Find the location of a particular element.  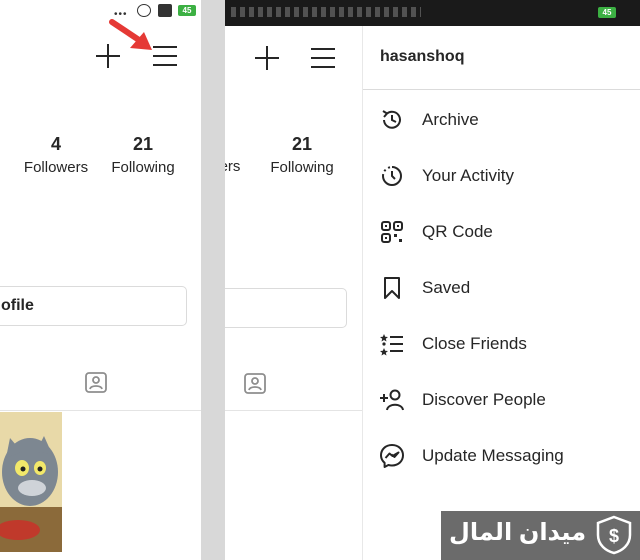

menu-divider is located at coordinates (501, 89).